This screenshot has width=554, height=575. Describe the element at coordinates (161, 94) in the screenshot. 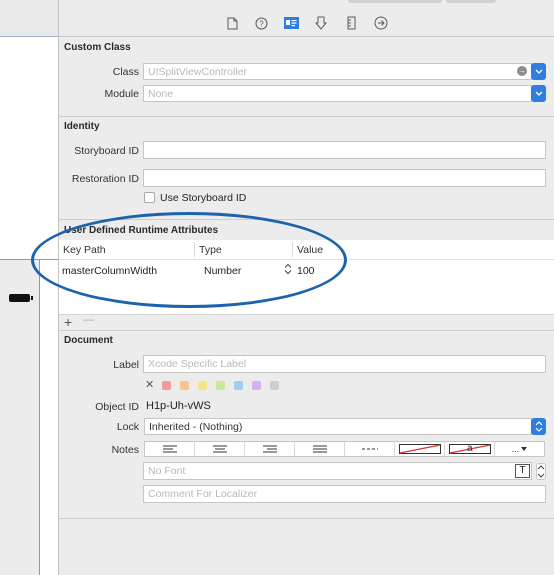

I see `module-placeholder: None` at that location.